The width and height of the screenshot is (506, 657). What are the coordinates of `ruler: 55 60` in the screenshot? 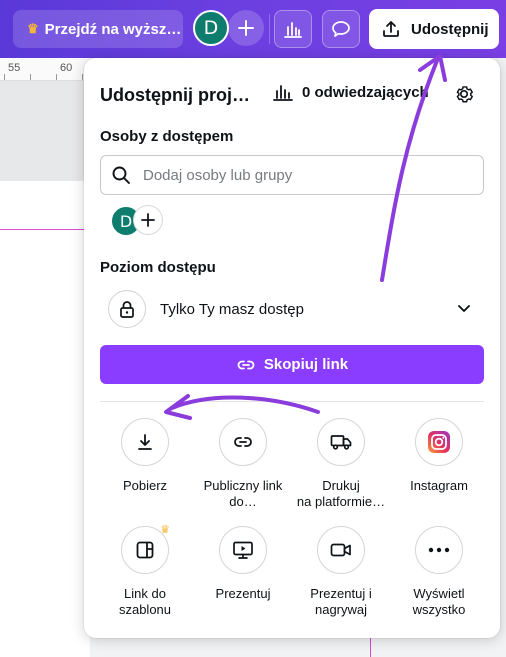 It's located at (45, 69).